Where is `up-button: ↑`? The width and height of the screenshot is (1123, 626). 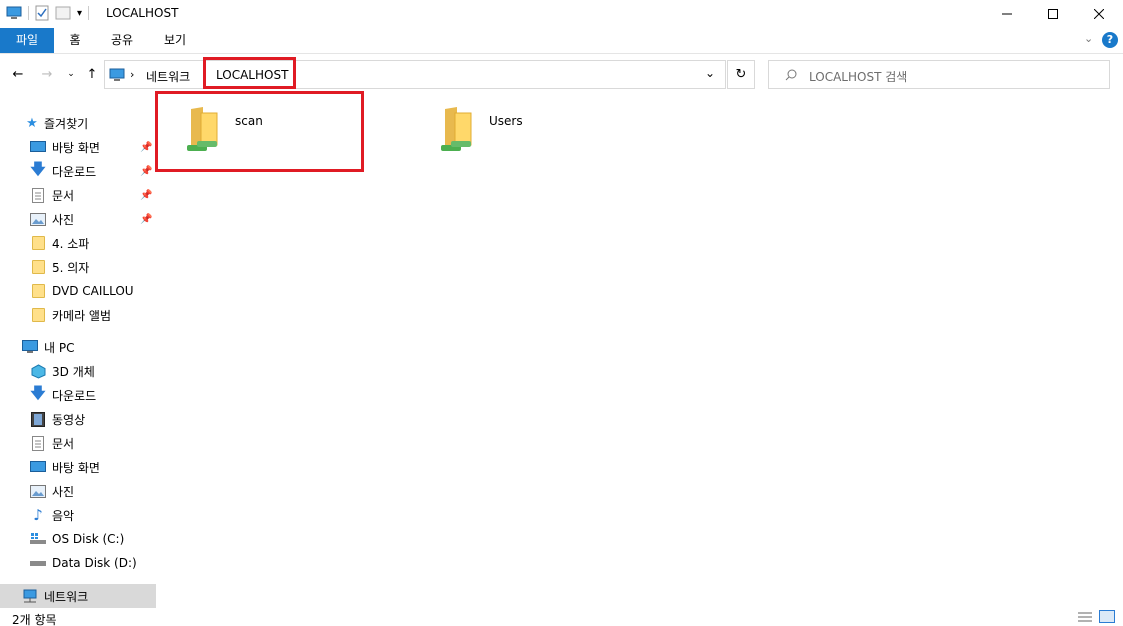 up-button: ↑ is located at coordinates (92, 74).